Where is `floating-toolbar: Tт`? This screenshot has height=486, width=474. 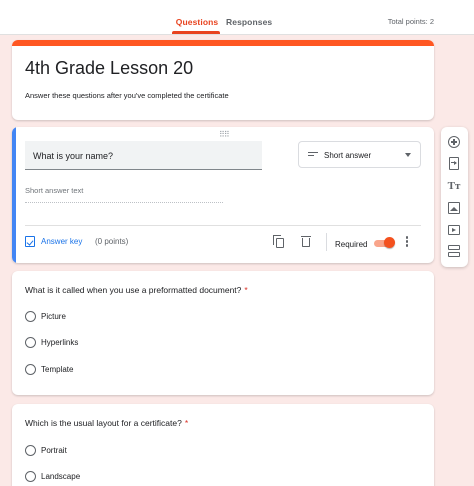
floating-toolbar: Tт is located at coordinates (454, 197).